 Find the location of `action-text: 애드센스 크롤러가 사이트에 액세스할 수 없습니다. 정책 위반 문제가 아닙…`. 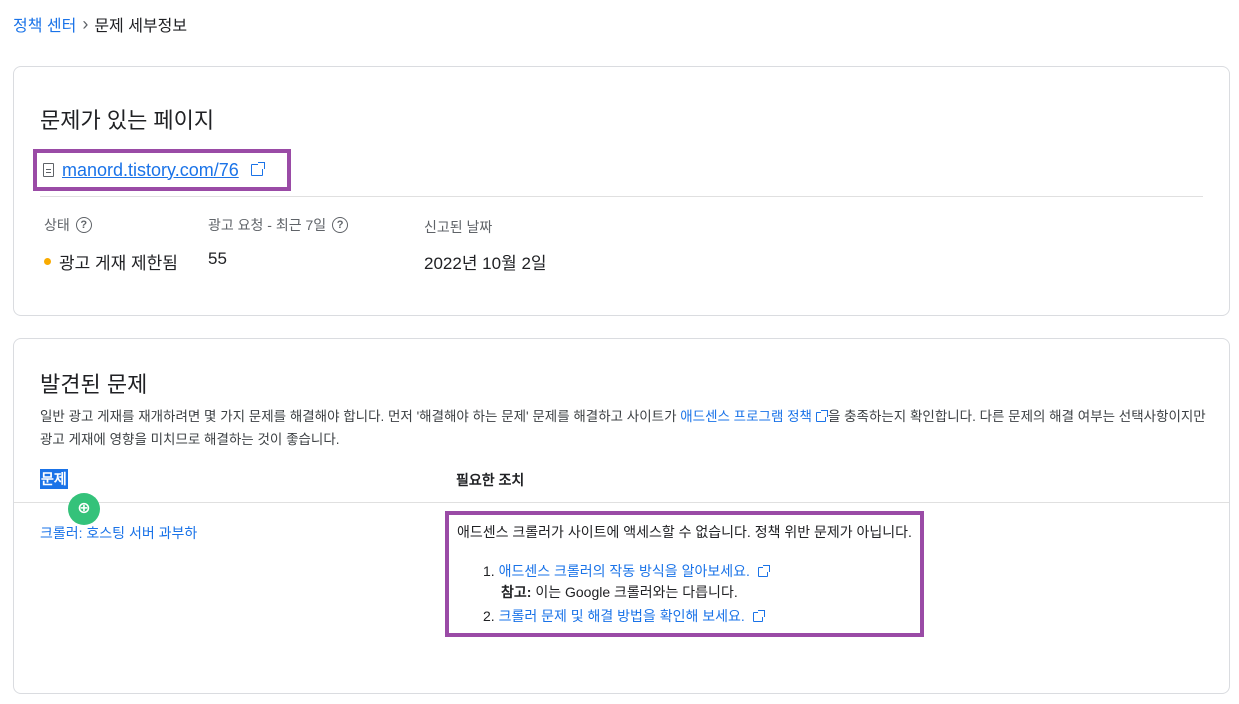

action-text: 애드센스 크롤러가 사이트에 액세스할 수 없습니다. 정책 위반 문제가 아닙… is located at coordinates (684, 532).